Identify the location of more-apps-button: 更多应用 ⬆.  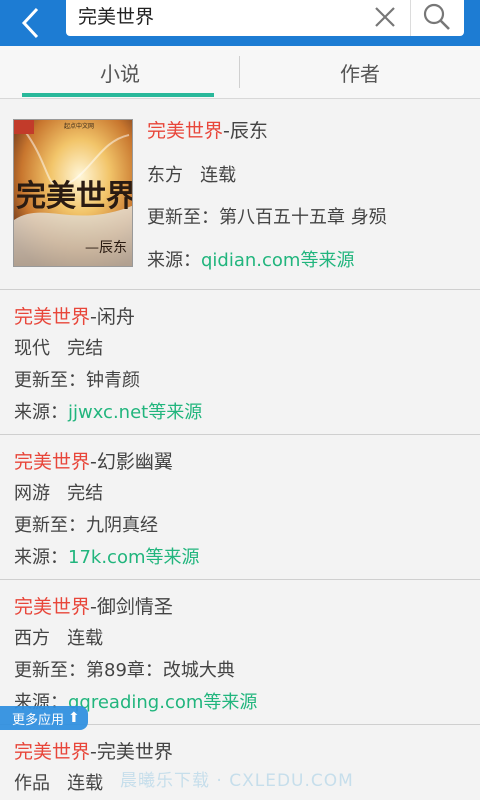
(44, 718).